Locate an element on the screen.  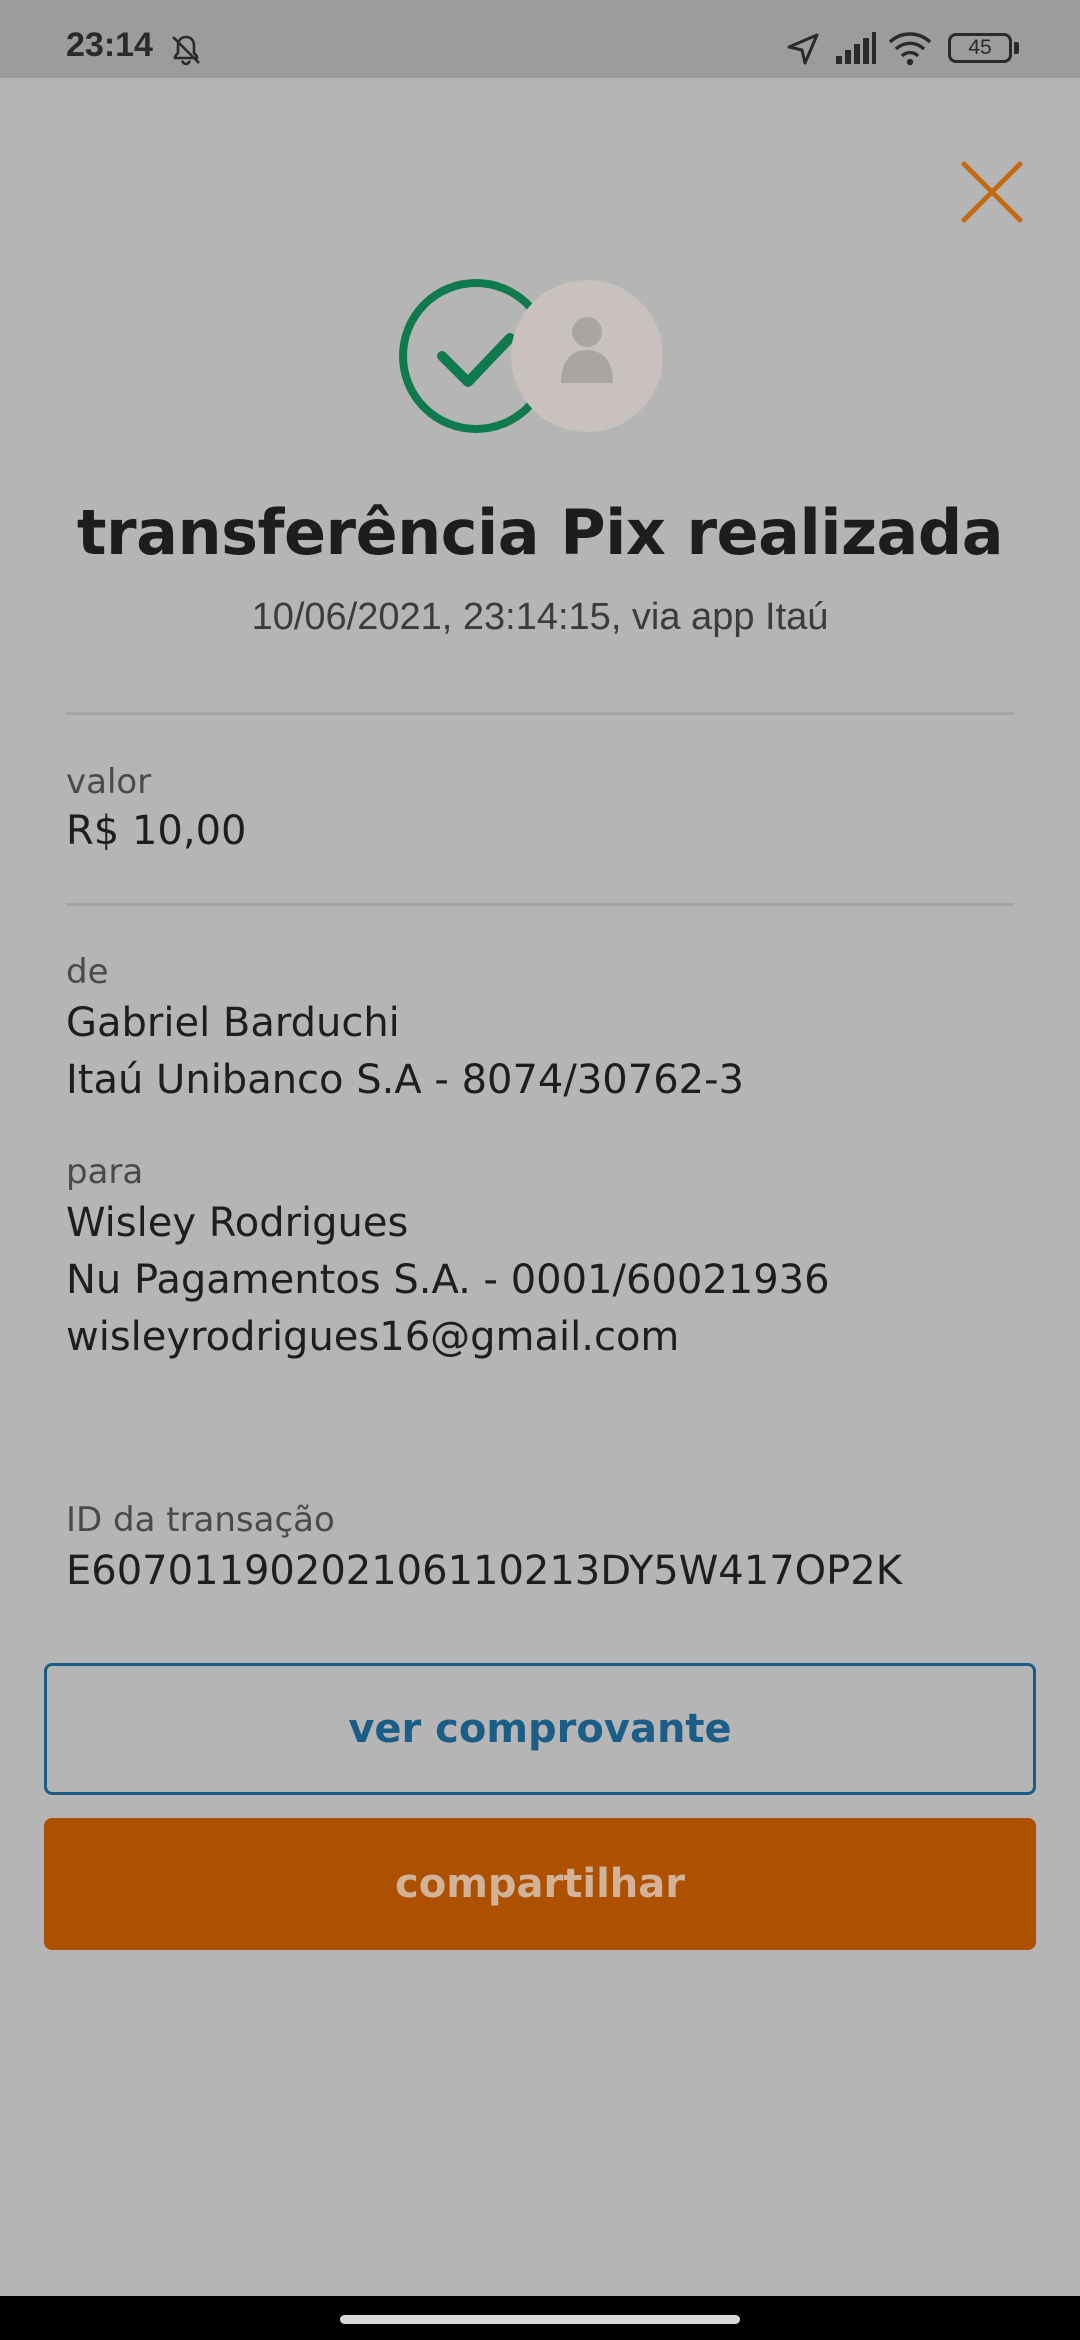
wifi-icon is located at coordinates (910, 49).